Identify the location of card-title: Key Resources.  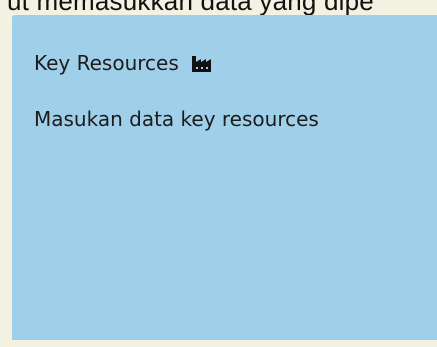
(124, 63).